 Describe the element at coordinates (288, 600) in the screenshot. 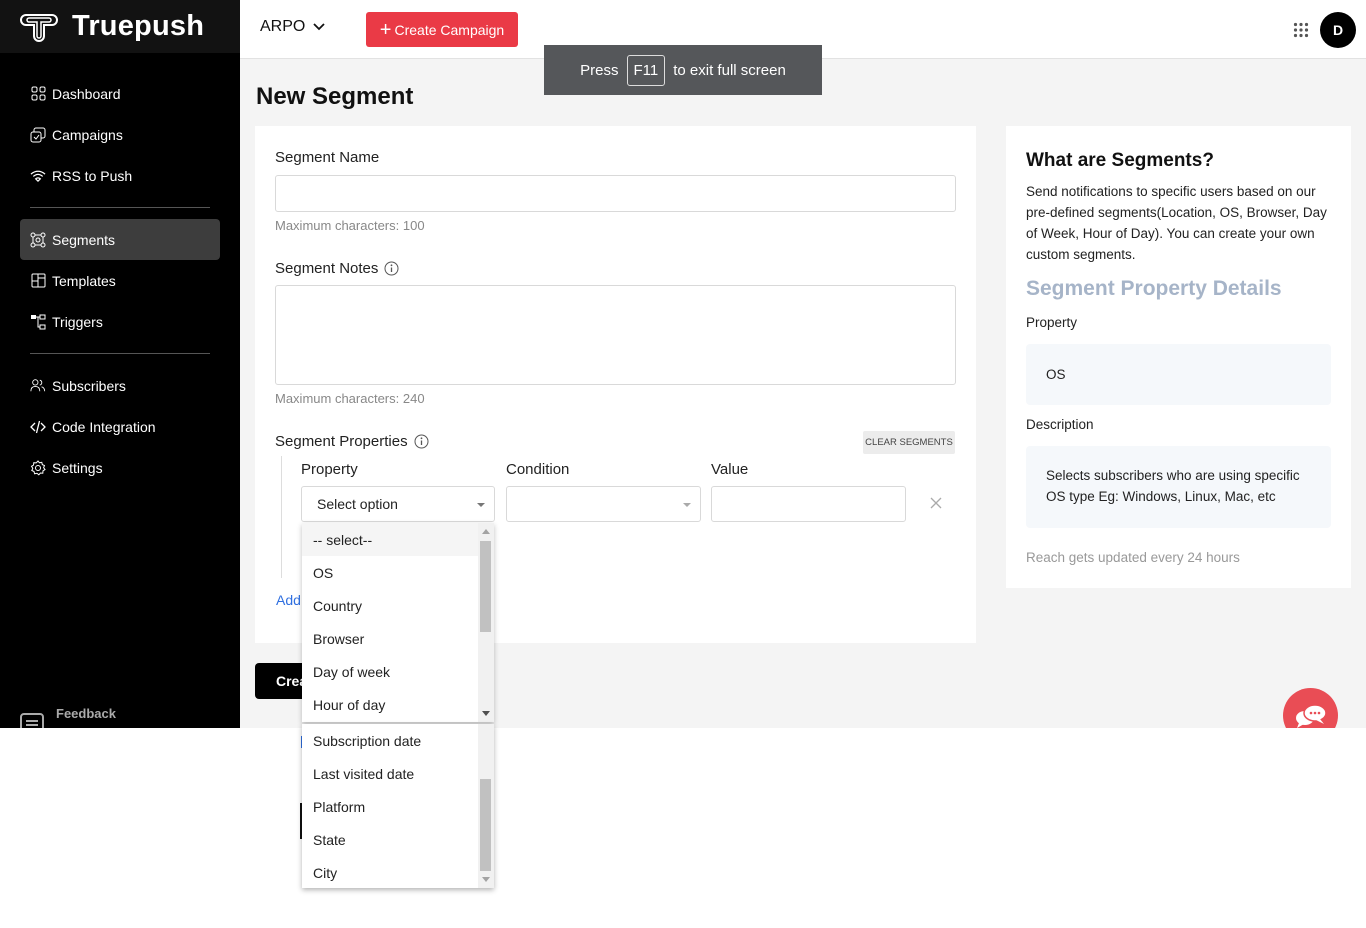

I see `add-property-link: Add` at that location.